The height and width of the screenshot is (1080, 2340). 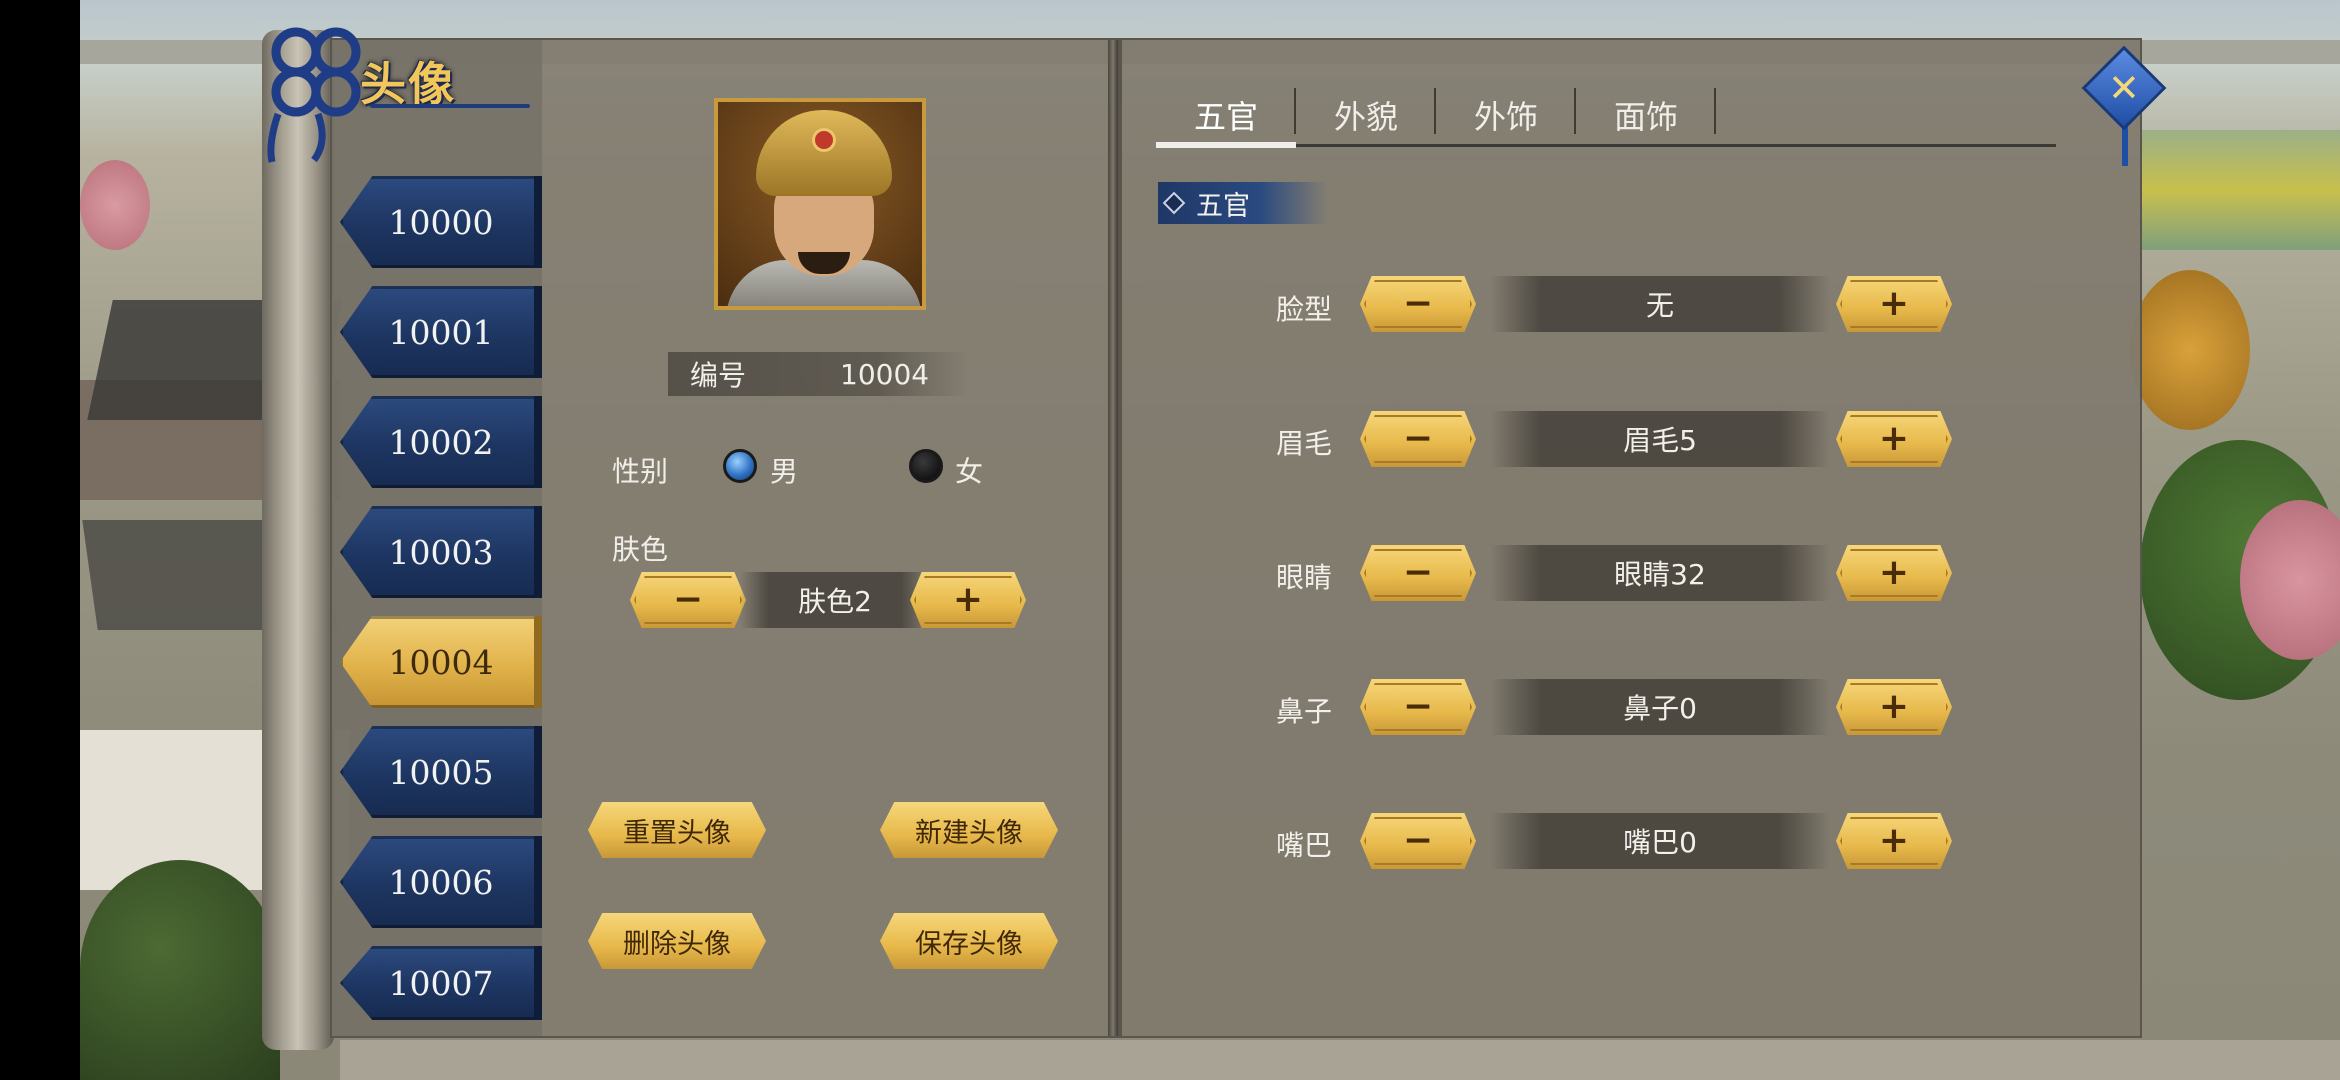 I want to click on title-underline, so click(x=450, y=106).